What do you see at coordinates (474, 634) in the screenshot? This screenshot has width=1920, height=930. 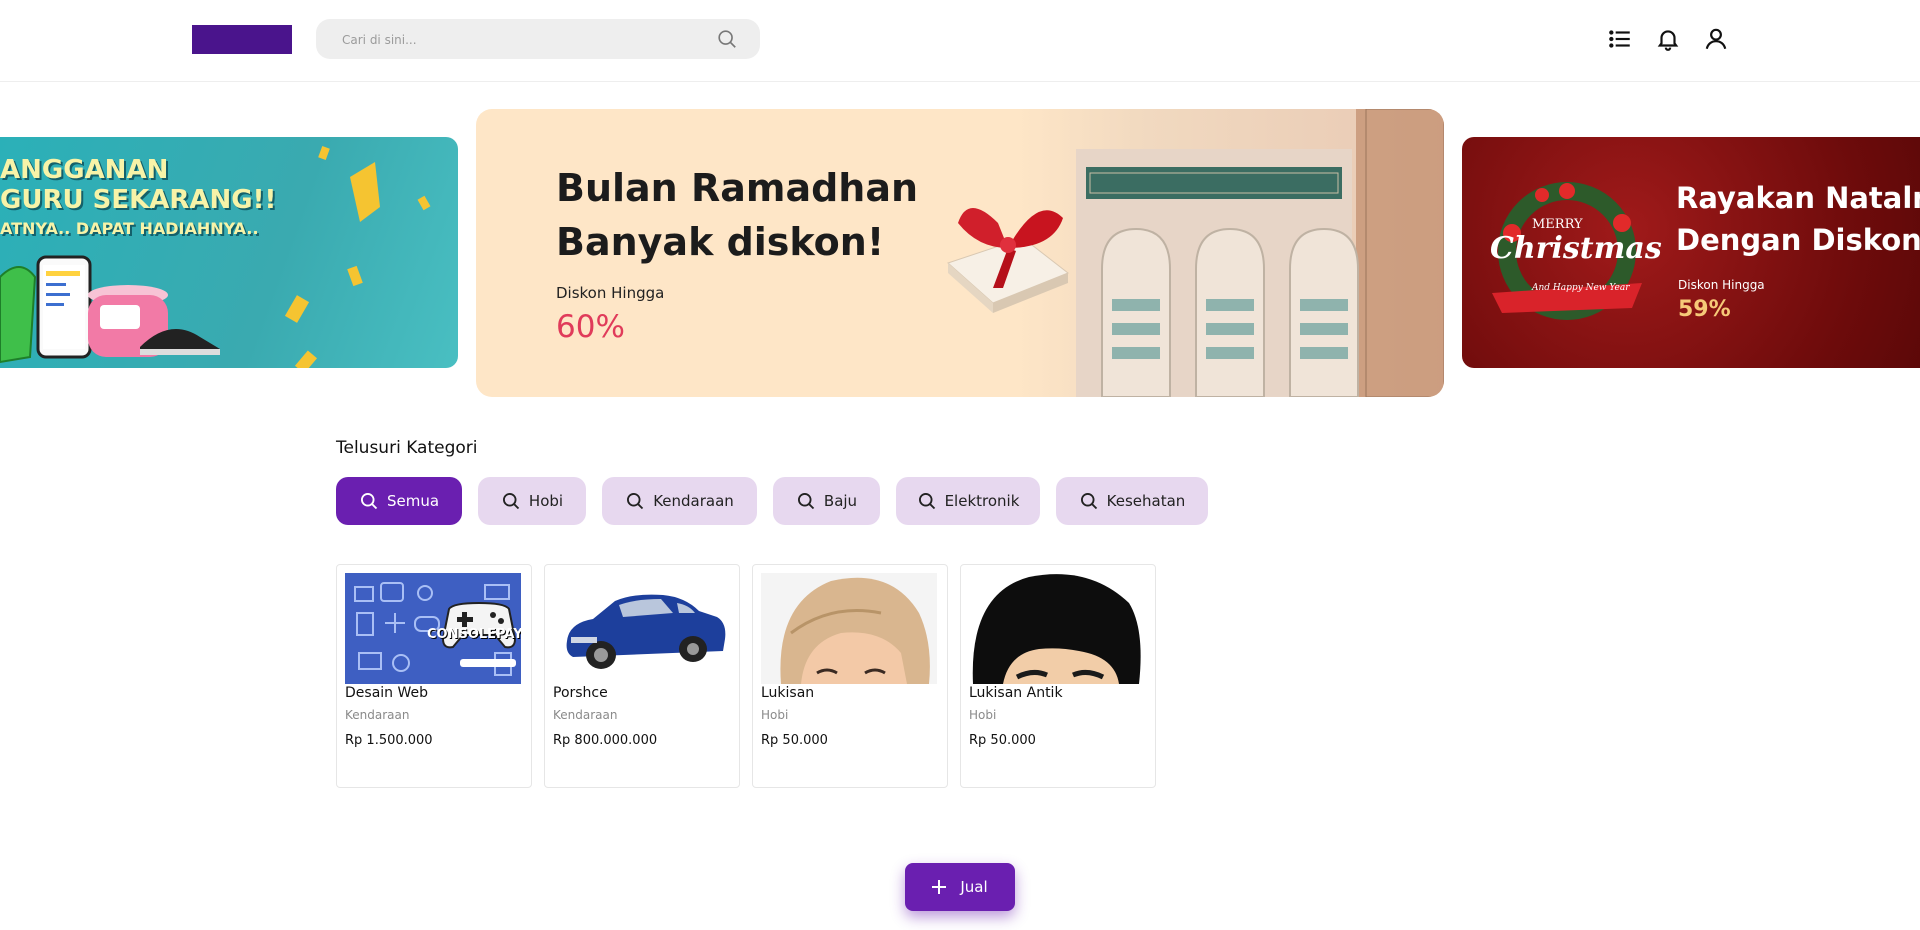 I see `product-image-caption: CONSOLEPAY` at bounding box center [474, 634].